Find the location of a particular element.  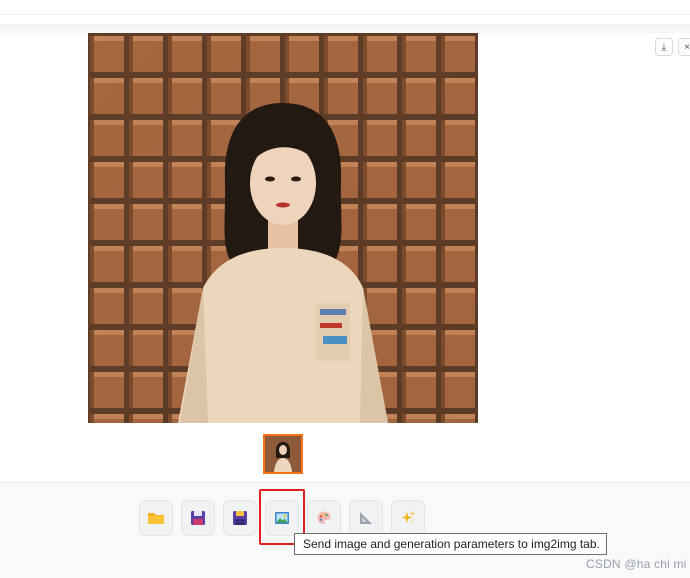

zip-save-button is located at coordinates (240, 518).